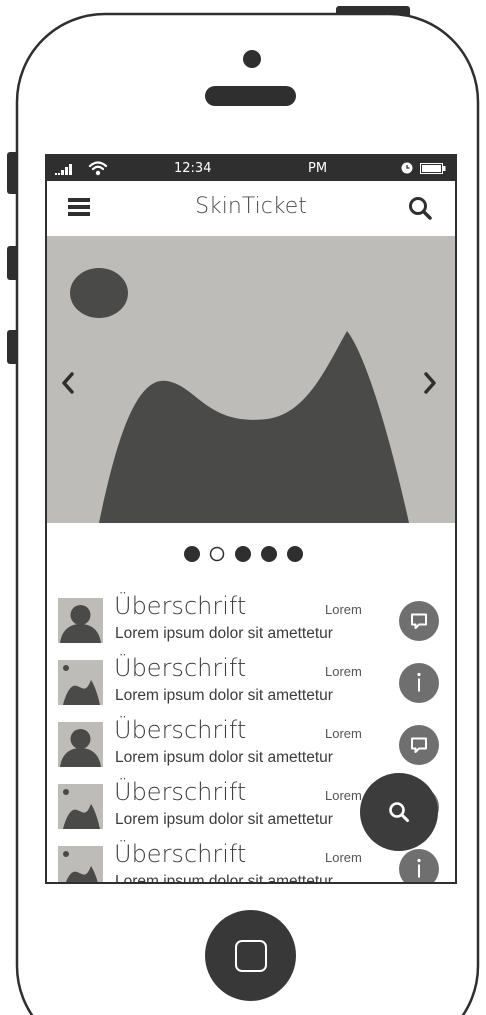 The height and width of the screenshot is (1015, 486). I want to click on chevron-left-icon, so click(68, 383).